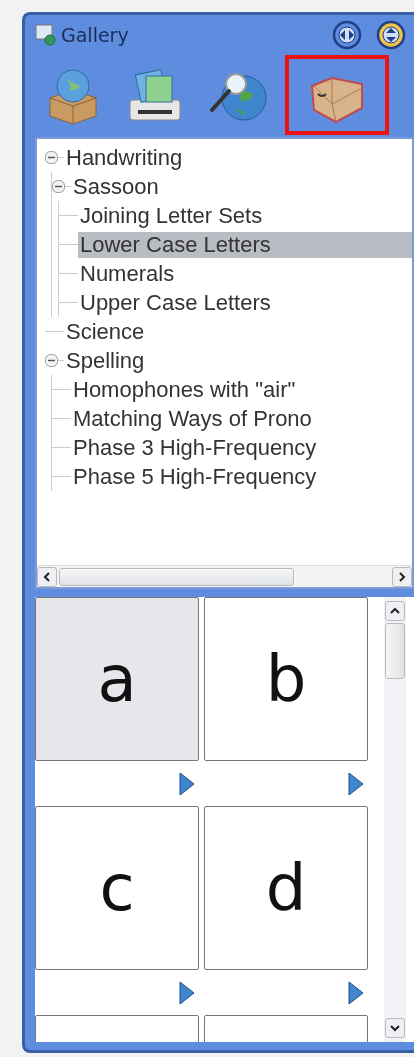 Image resolution: width=414 pixels, height=1057 pixels. I want to click on left-right-arrows-icon, so click(347, 35).